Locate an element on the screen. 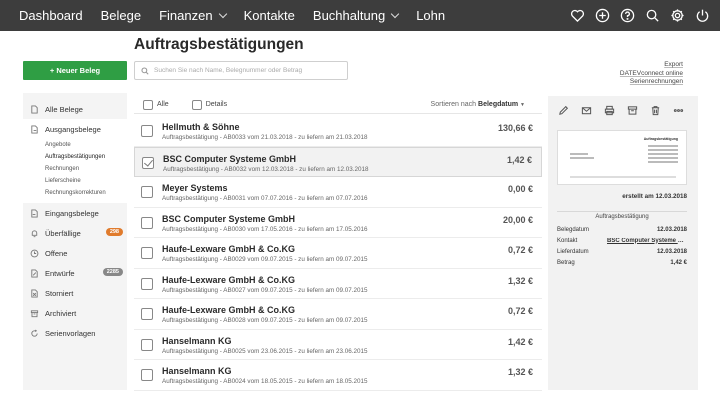 The width and height of the screenshot is (720, 405). bell-icon is located at coordinates (34, 233).